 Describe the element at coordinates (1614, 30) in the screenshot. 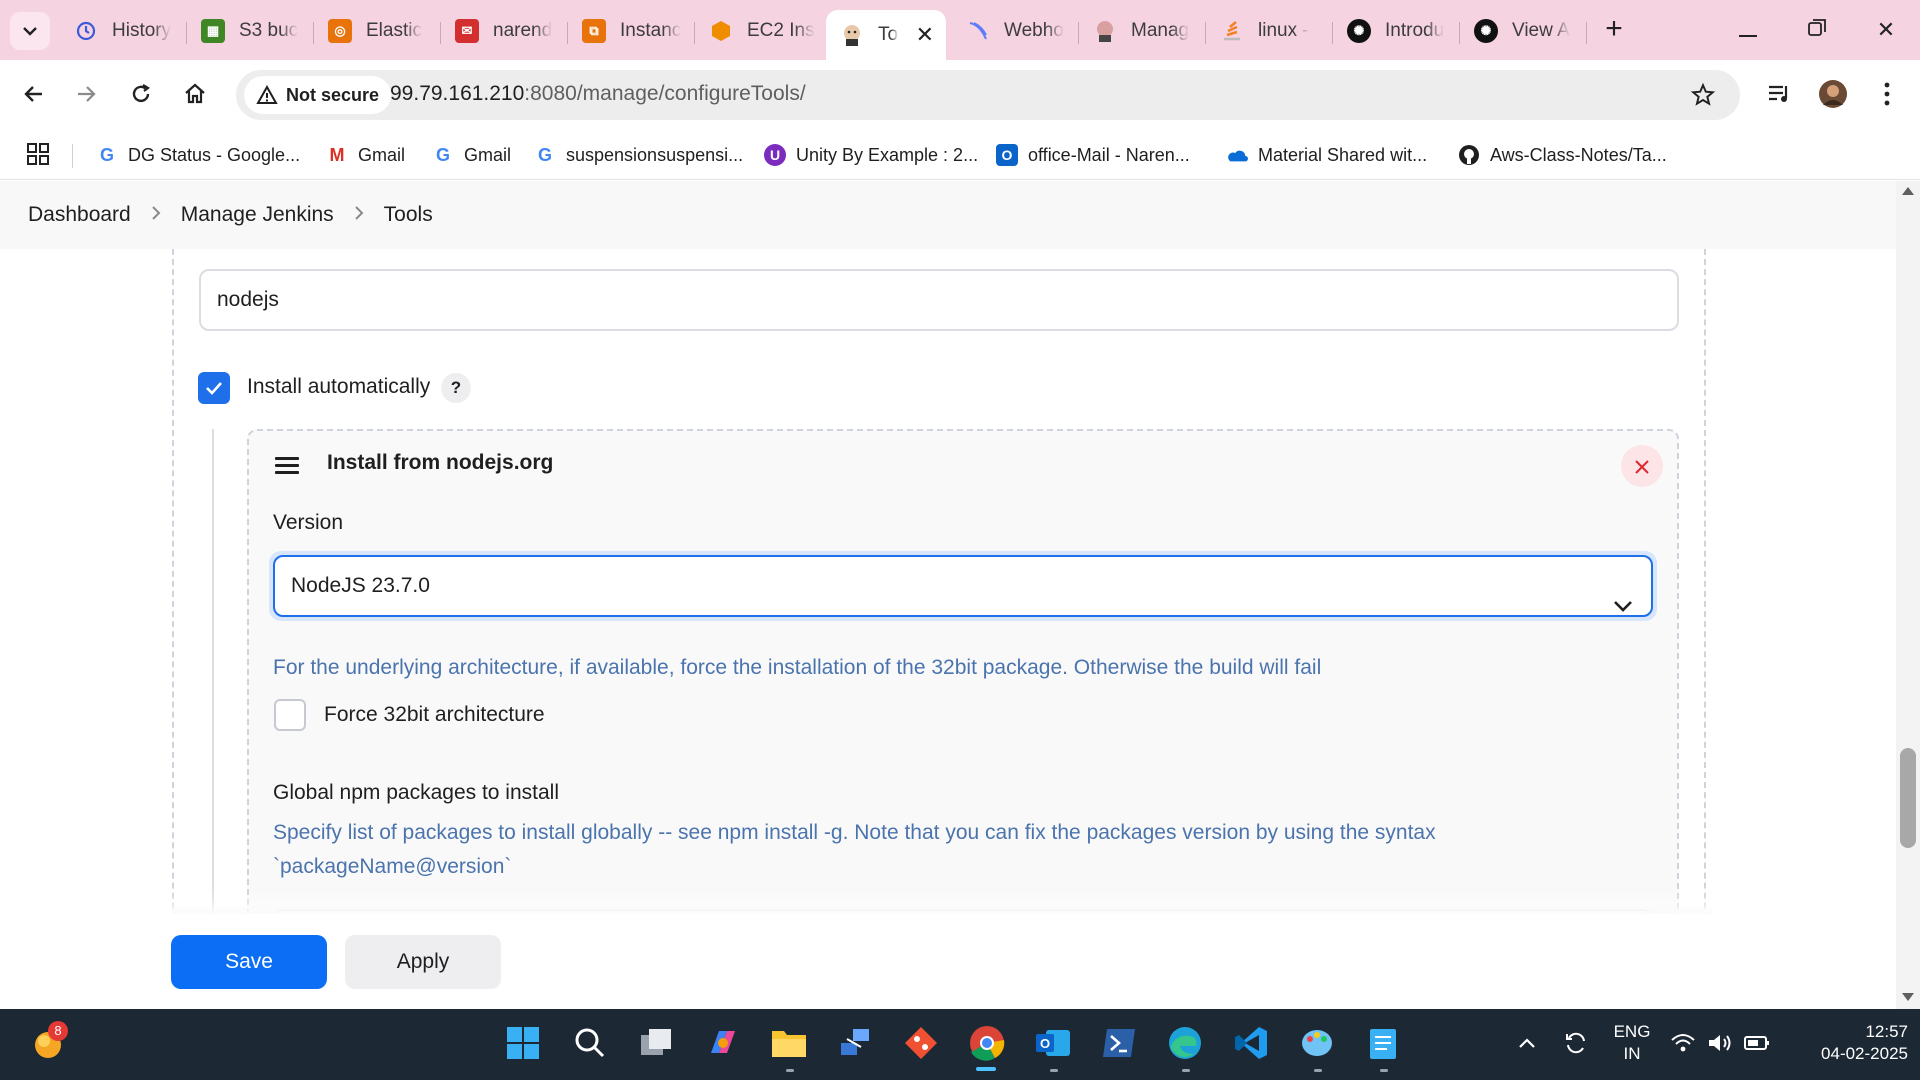

I see `new-tab-button: +` at that location.